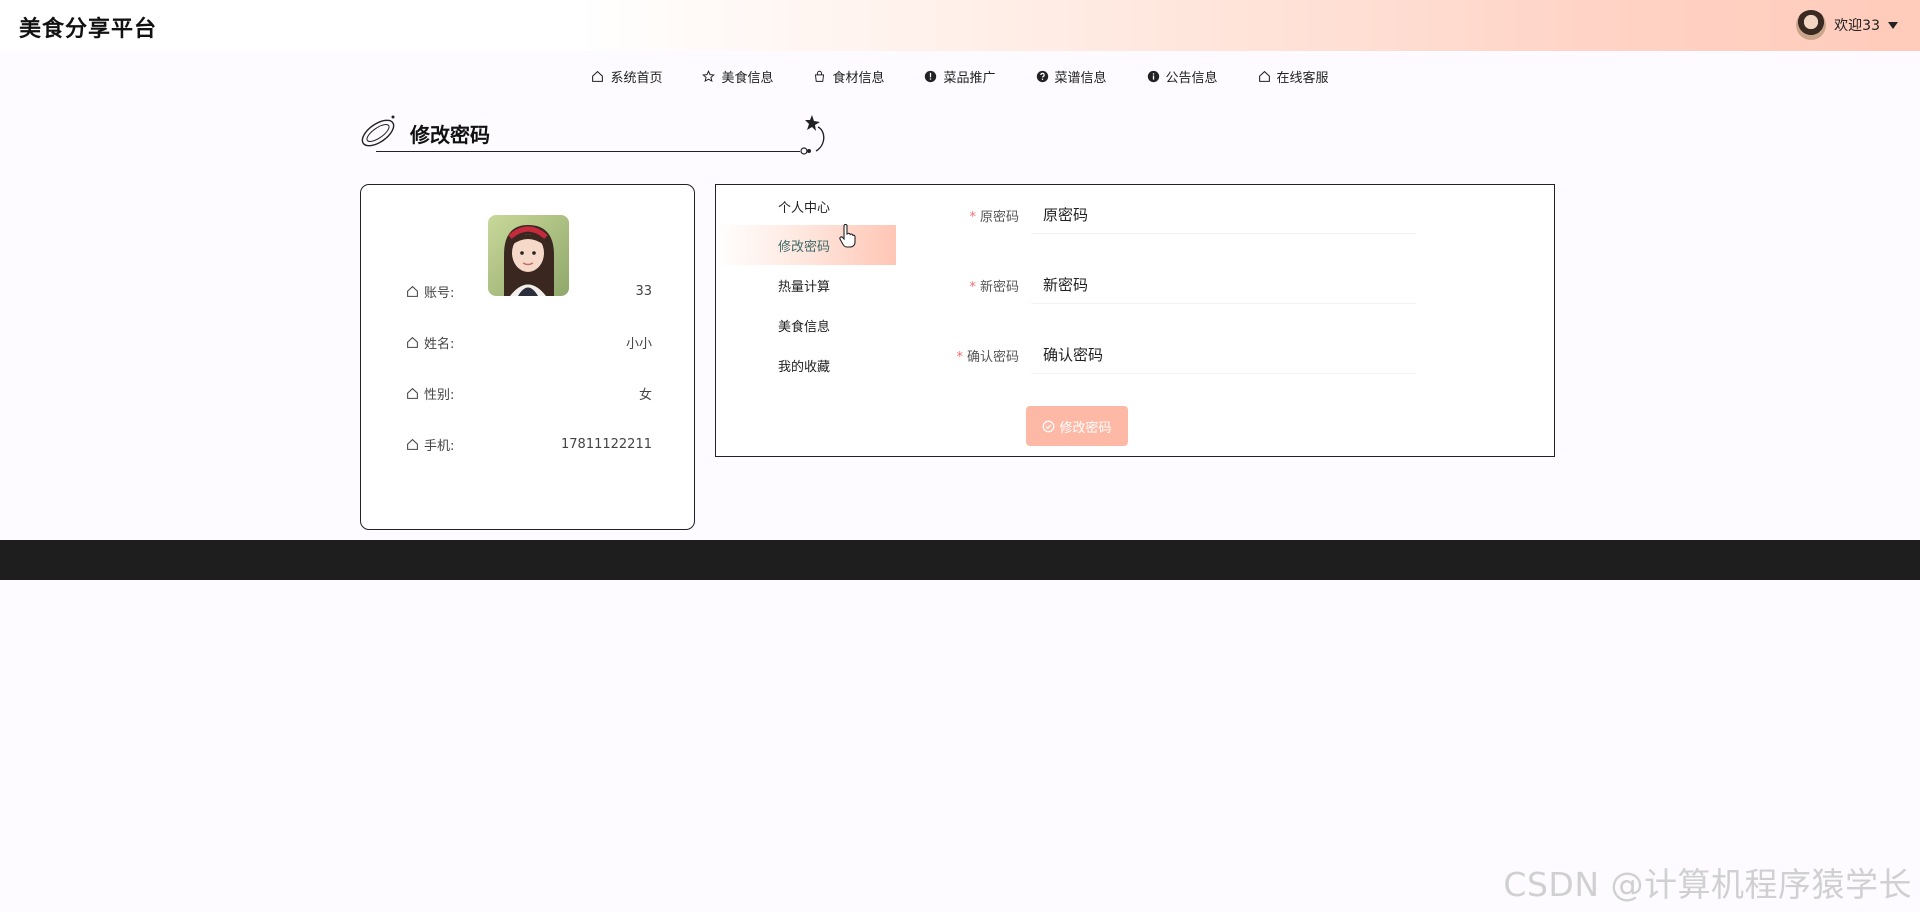 This screenshot has height=912, width=1920. I want to click on nav-item-recipes: 菜谱信息, so click(1071, 76).